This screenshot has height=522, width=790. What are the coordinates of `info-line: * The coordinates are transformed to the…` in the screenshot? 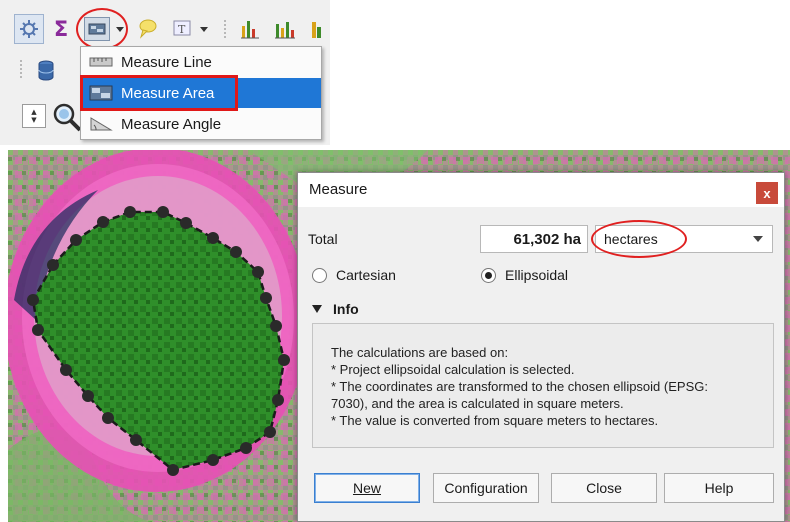 It's located at (519, 386).